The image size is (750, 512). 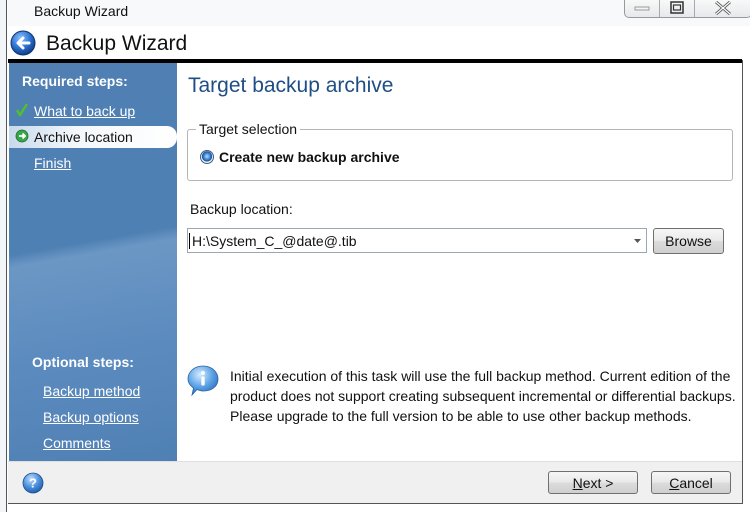 I want to click on backup-location-label: Backup location:, so click(x=241, y=209).